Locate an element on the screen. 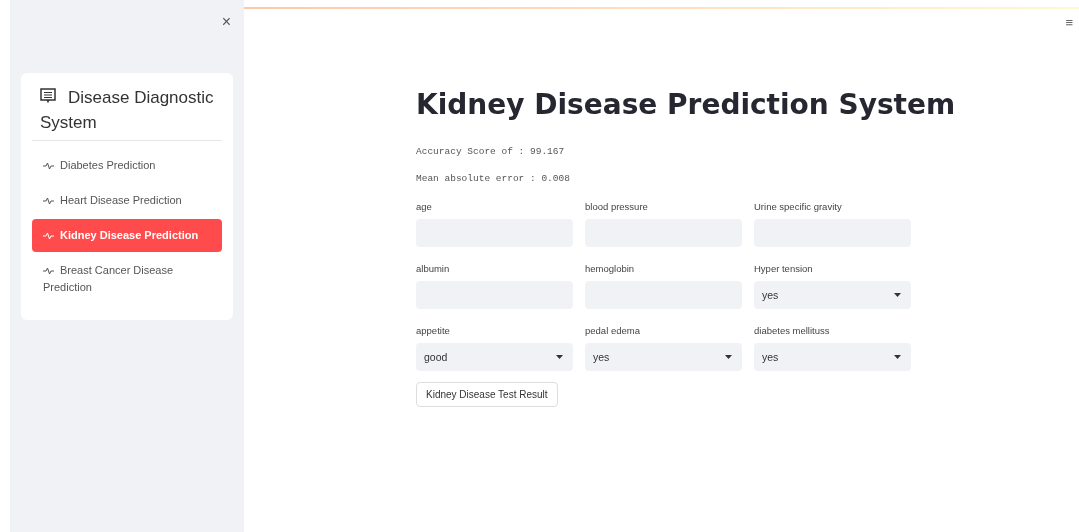 The image size is (1079, 532). menu-icon: ≡ is located at coordinates (1069, 22).